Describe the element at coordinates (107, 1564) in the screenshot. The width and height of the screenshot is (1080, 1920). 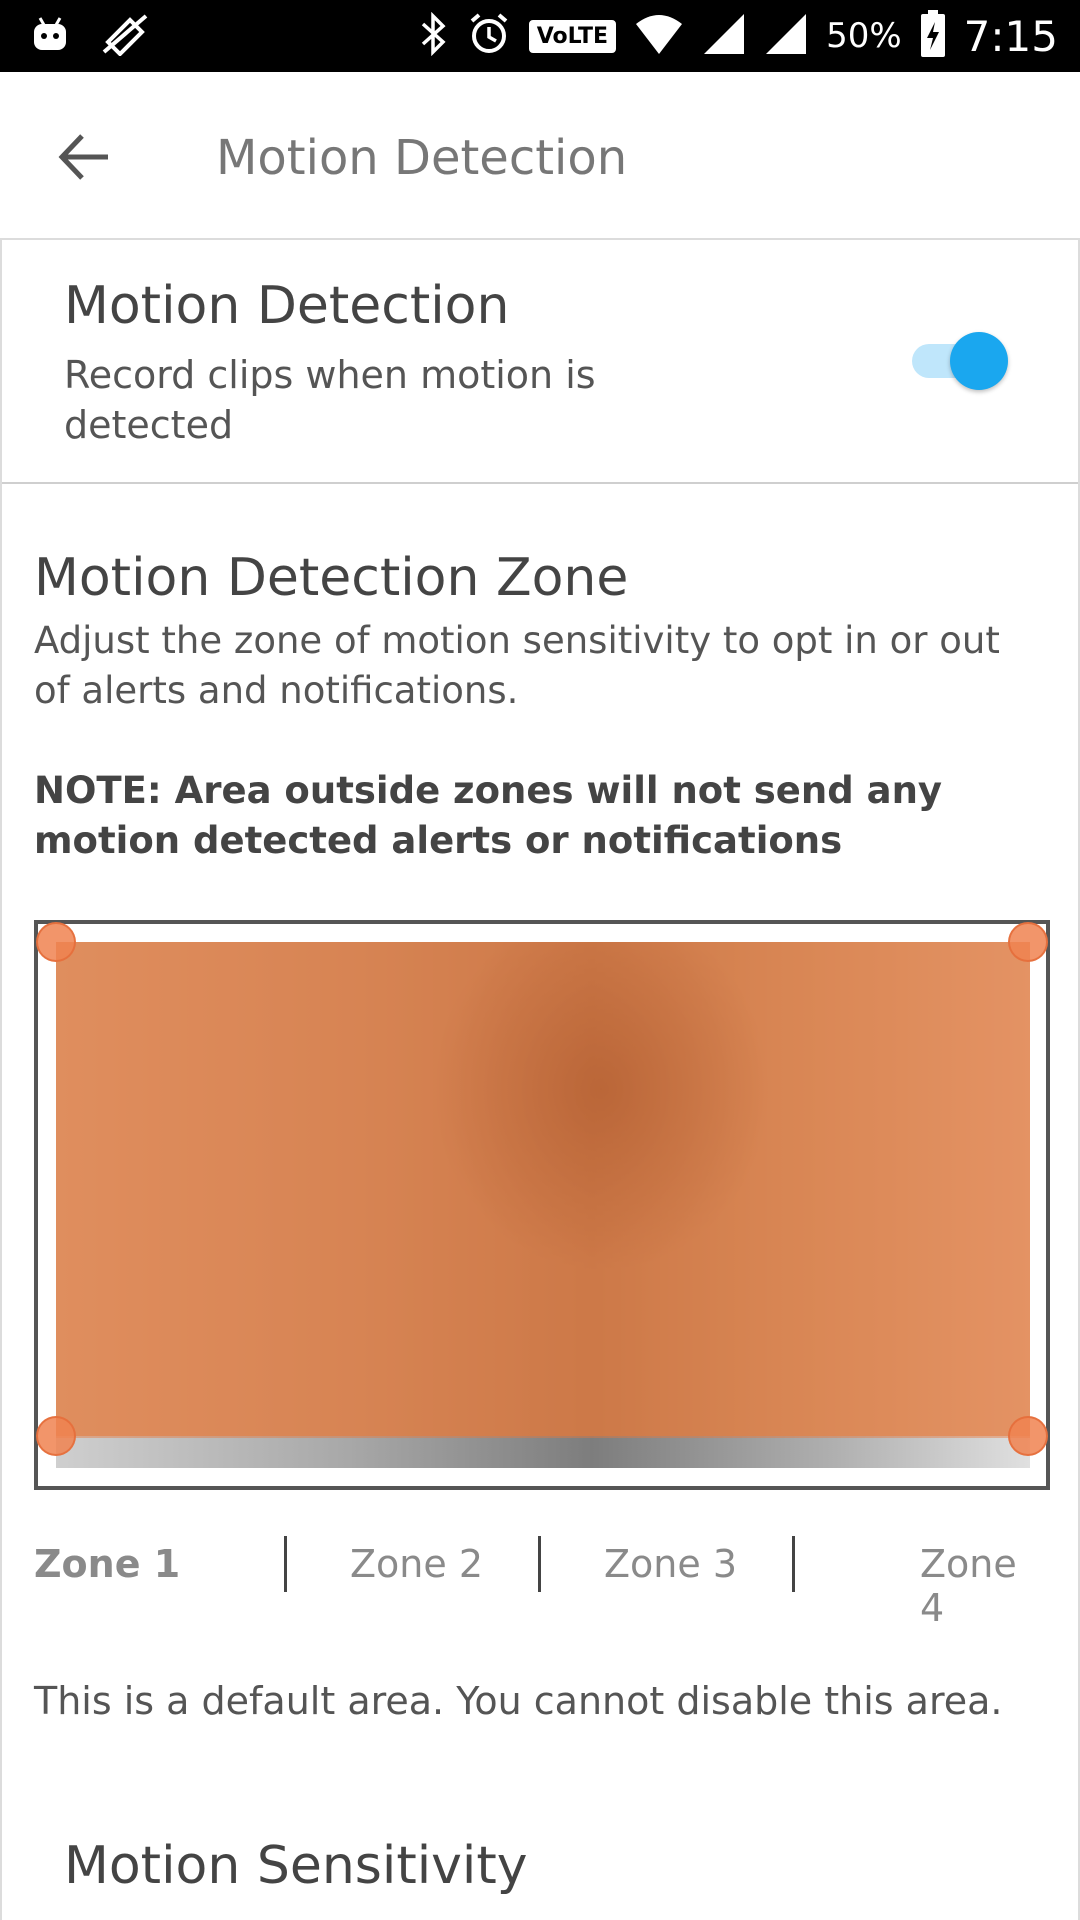
I see `tab-zone-1: Zone 1` at that location.